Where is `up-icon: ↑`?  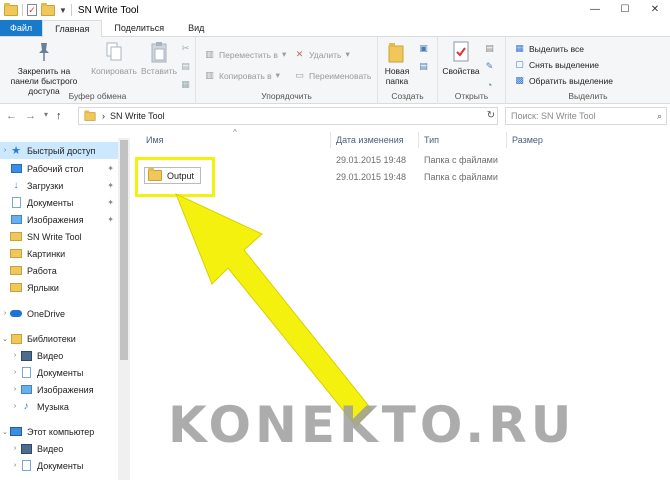
up-icon: ↑ is located at coordinates (59, 116).